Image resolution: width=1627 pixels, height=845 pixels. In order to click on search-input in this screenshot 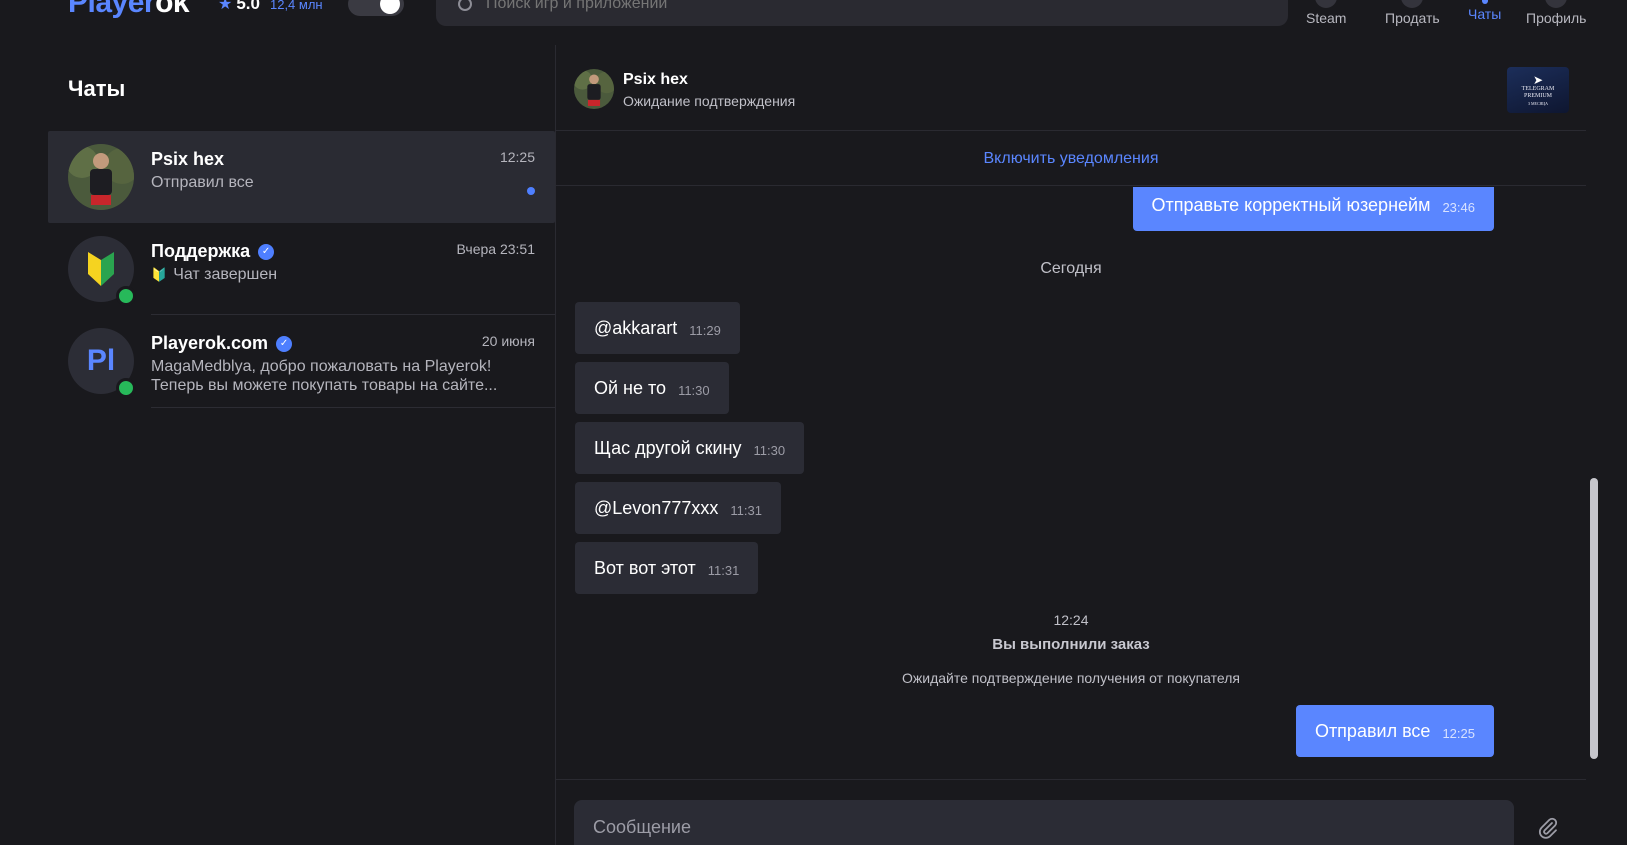, I will do `click(836, 6)`.